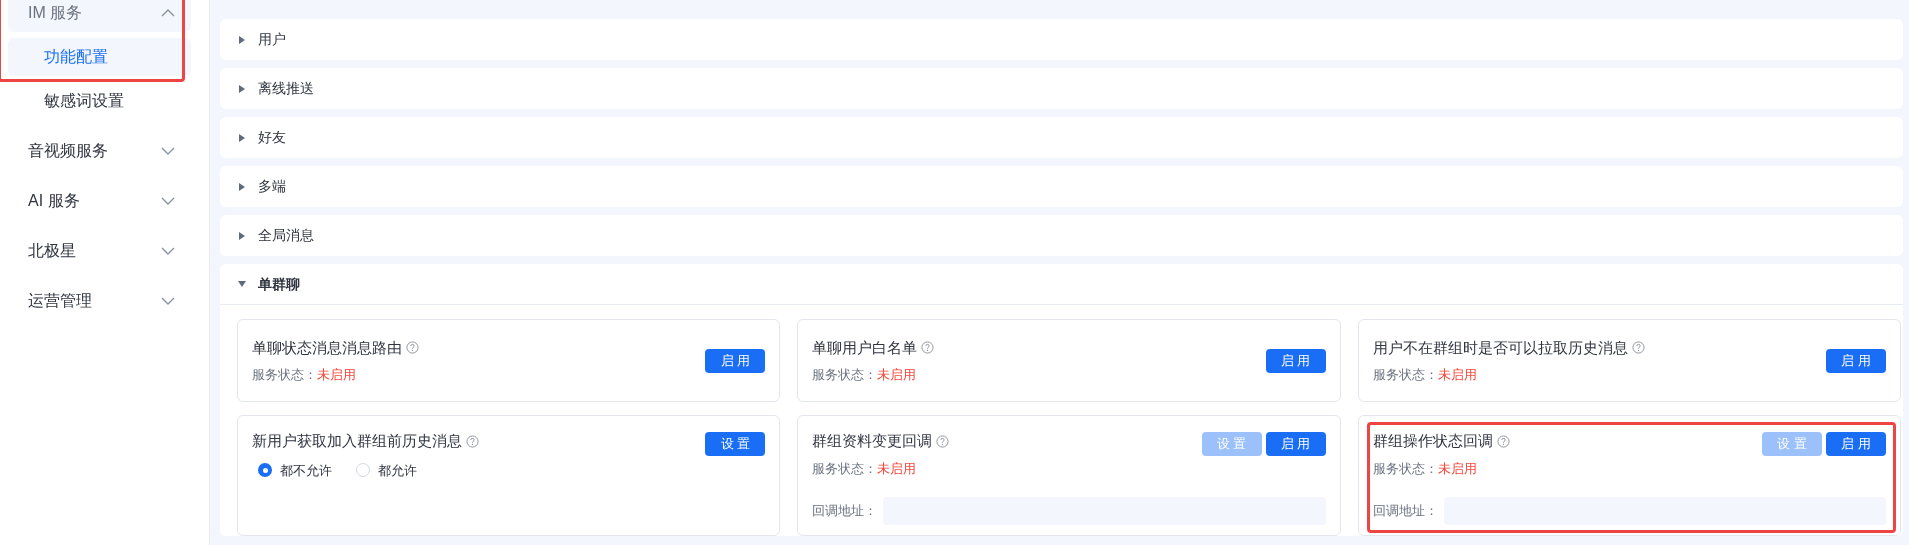 The height and width of the screenshot is (545, 1909). Describe the element at coordinates (168, 13) in the screenshot. I see `chevron-up-icon` at that location.